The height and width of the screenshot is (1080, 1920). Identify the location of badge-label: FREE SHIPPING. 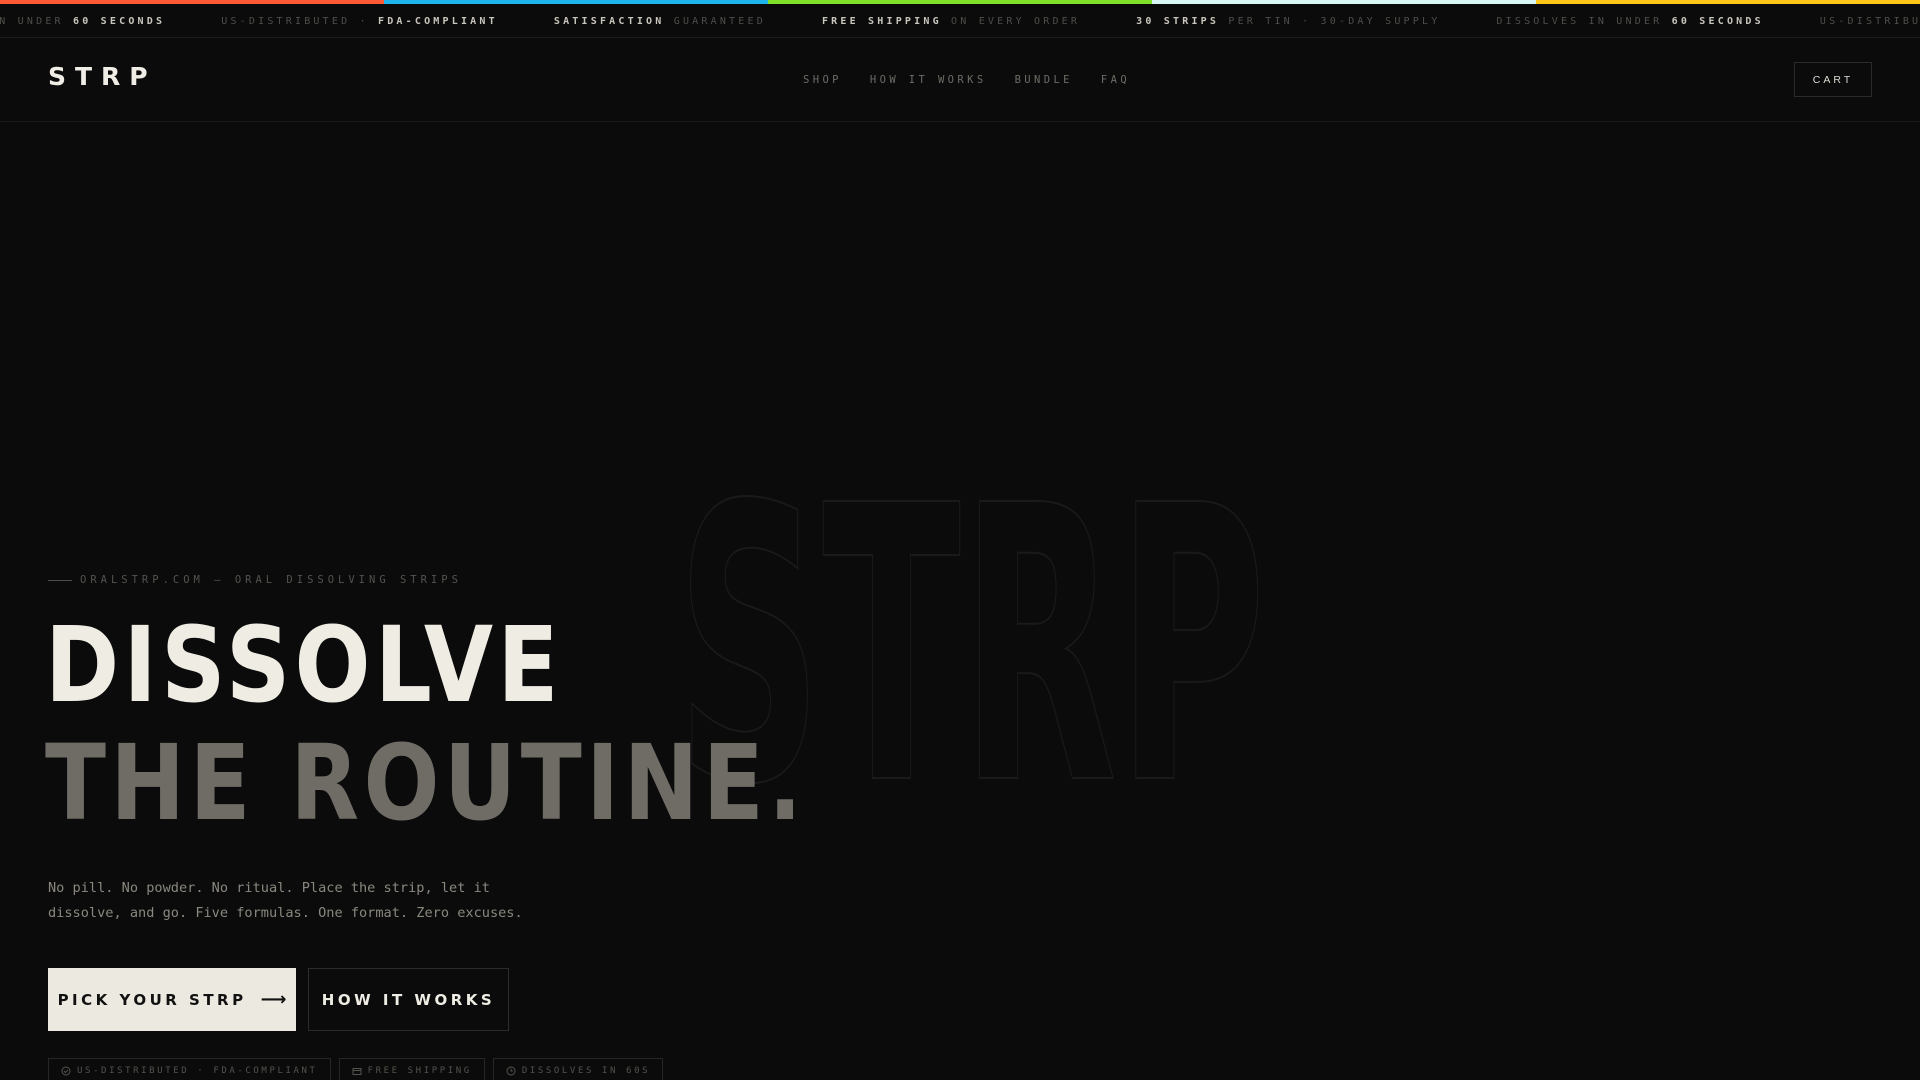
(419, 1071).